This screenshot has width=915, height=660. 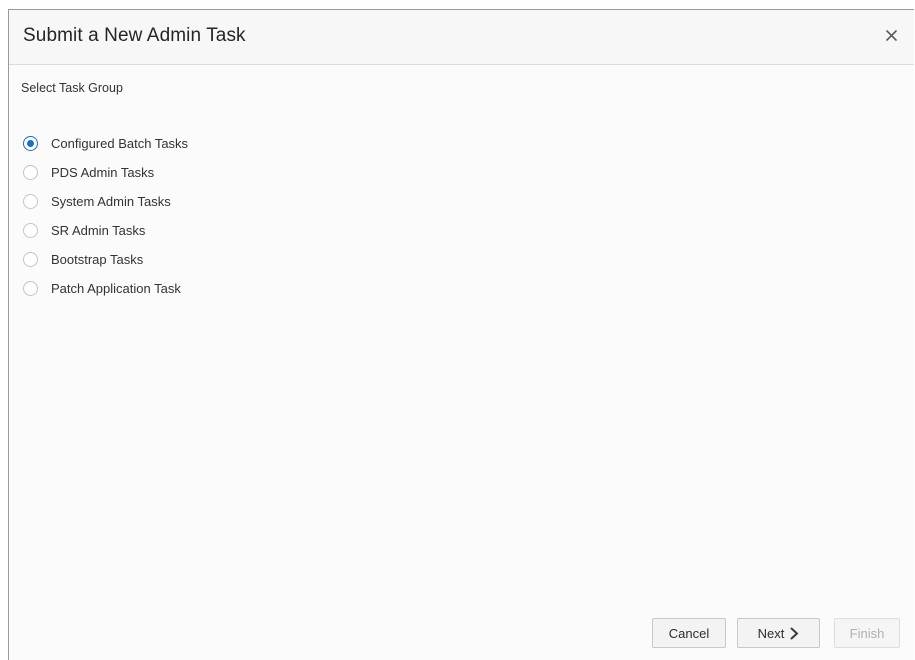 I want to click on next-button: Next, so click(x=778, y=633).